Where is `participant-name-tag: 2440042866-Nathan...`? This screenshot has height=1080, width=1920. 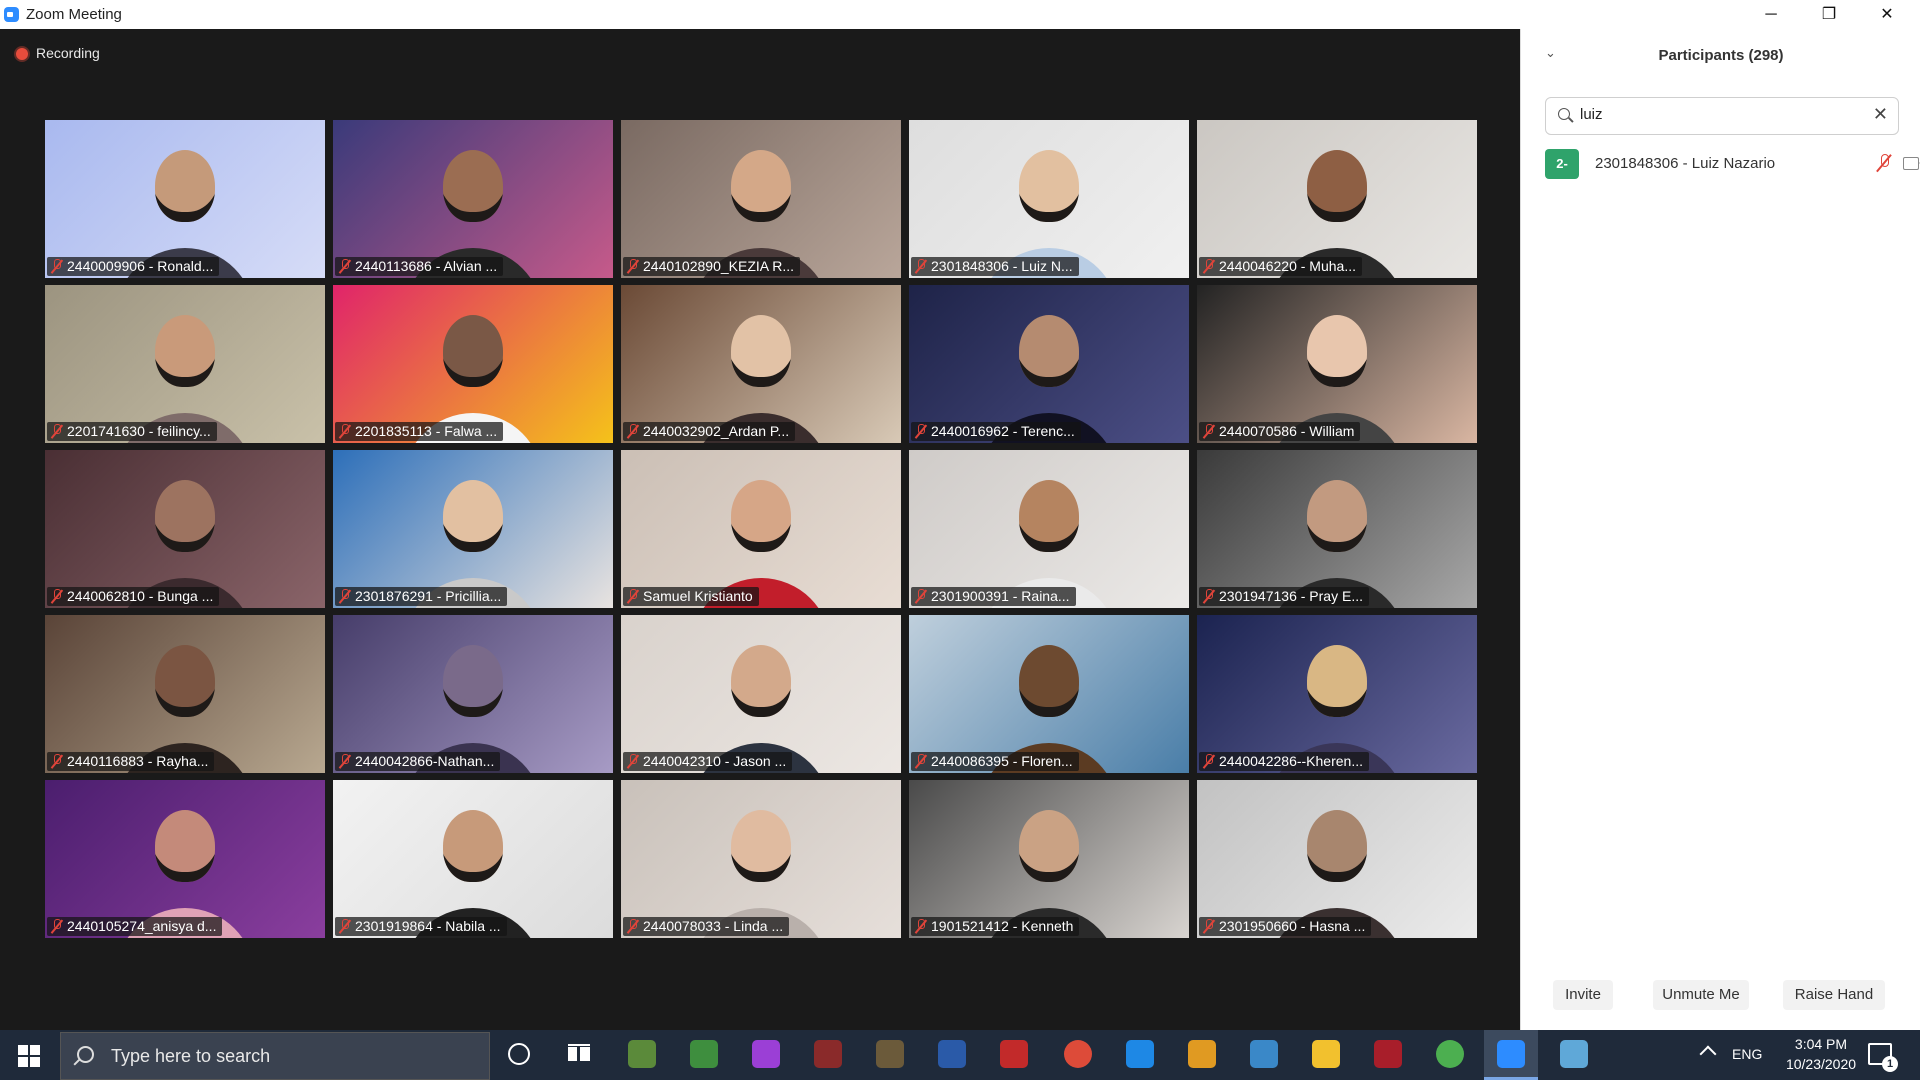
participant-name-tag: 2440042866-Nathan... is located at coordinates (418, 761).